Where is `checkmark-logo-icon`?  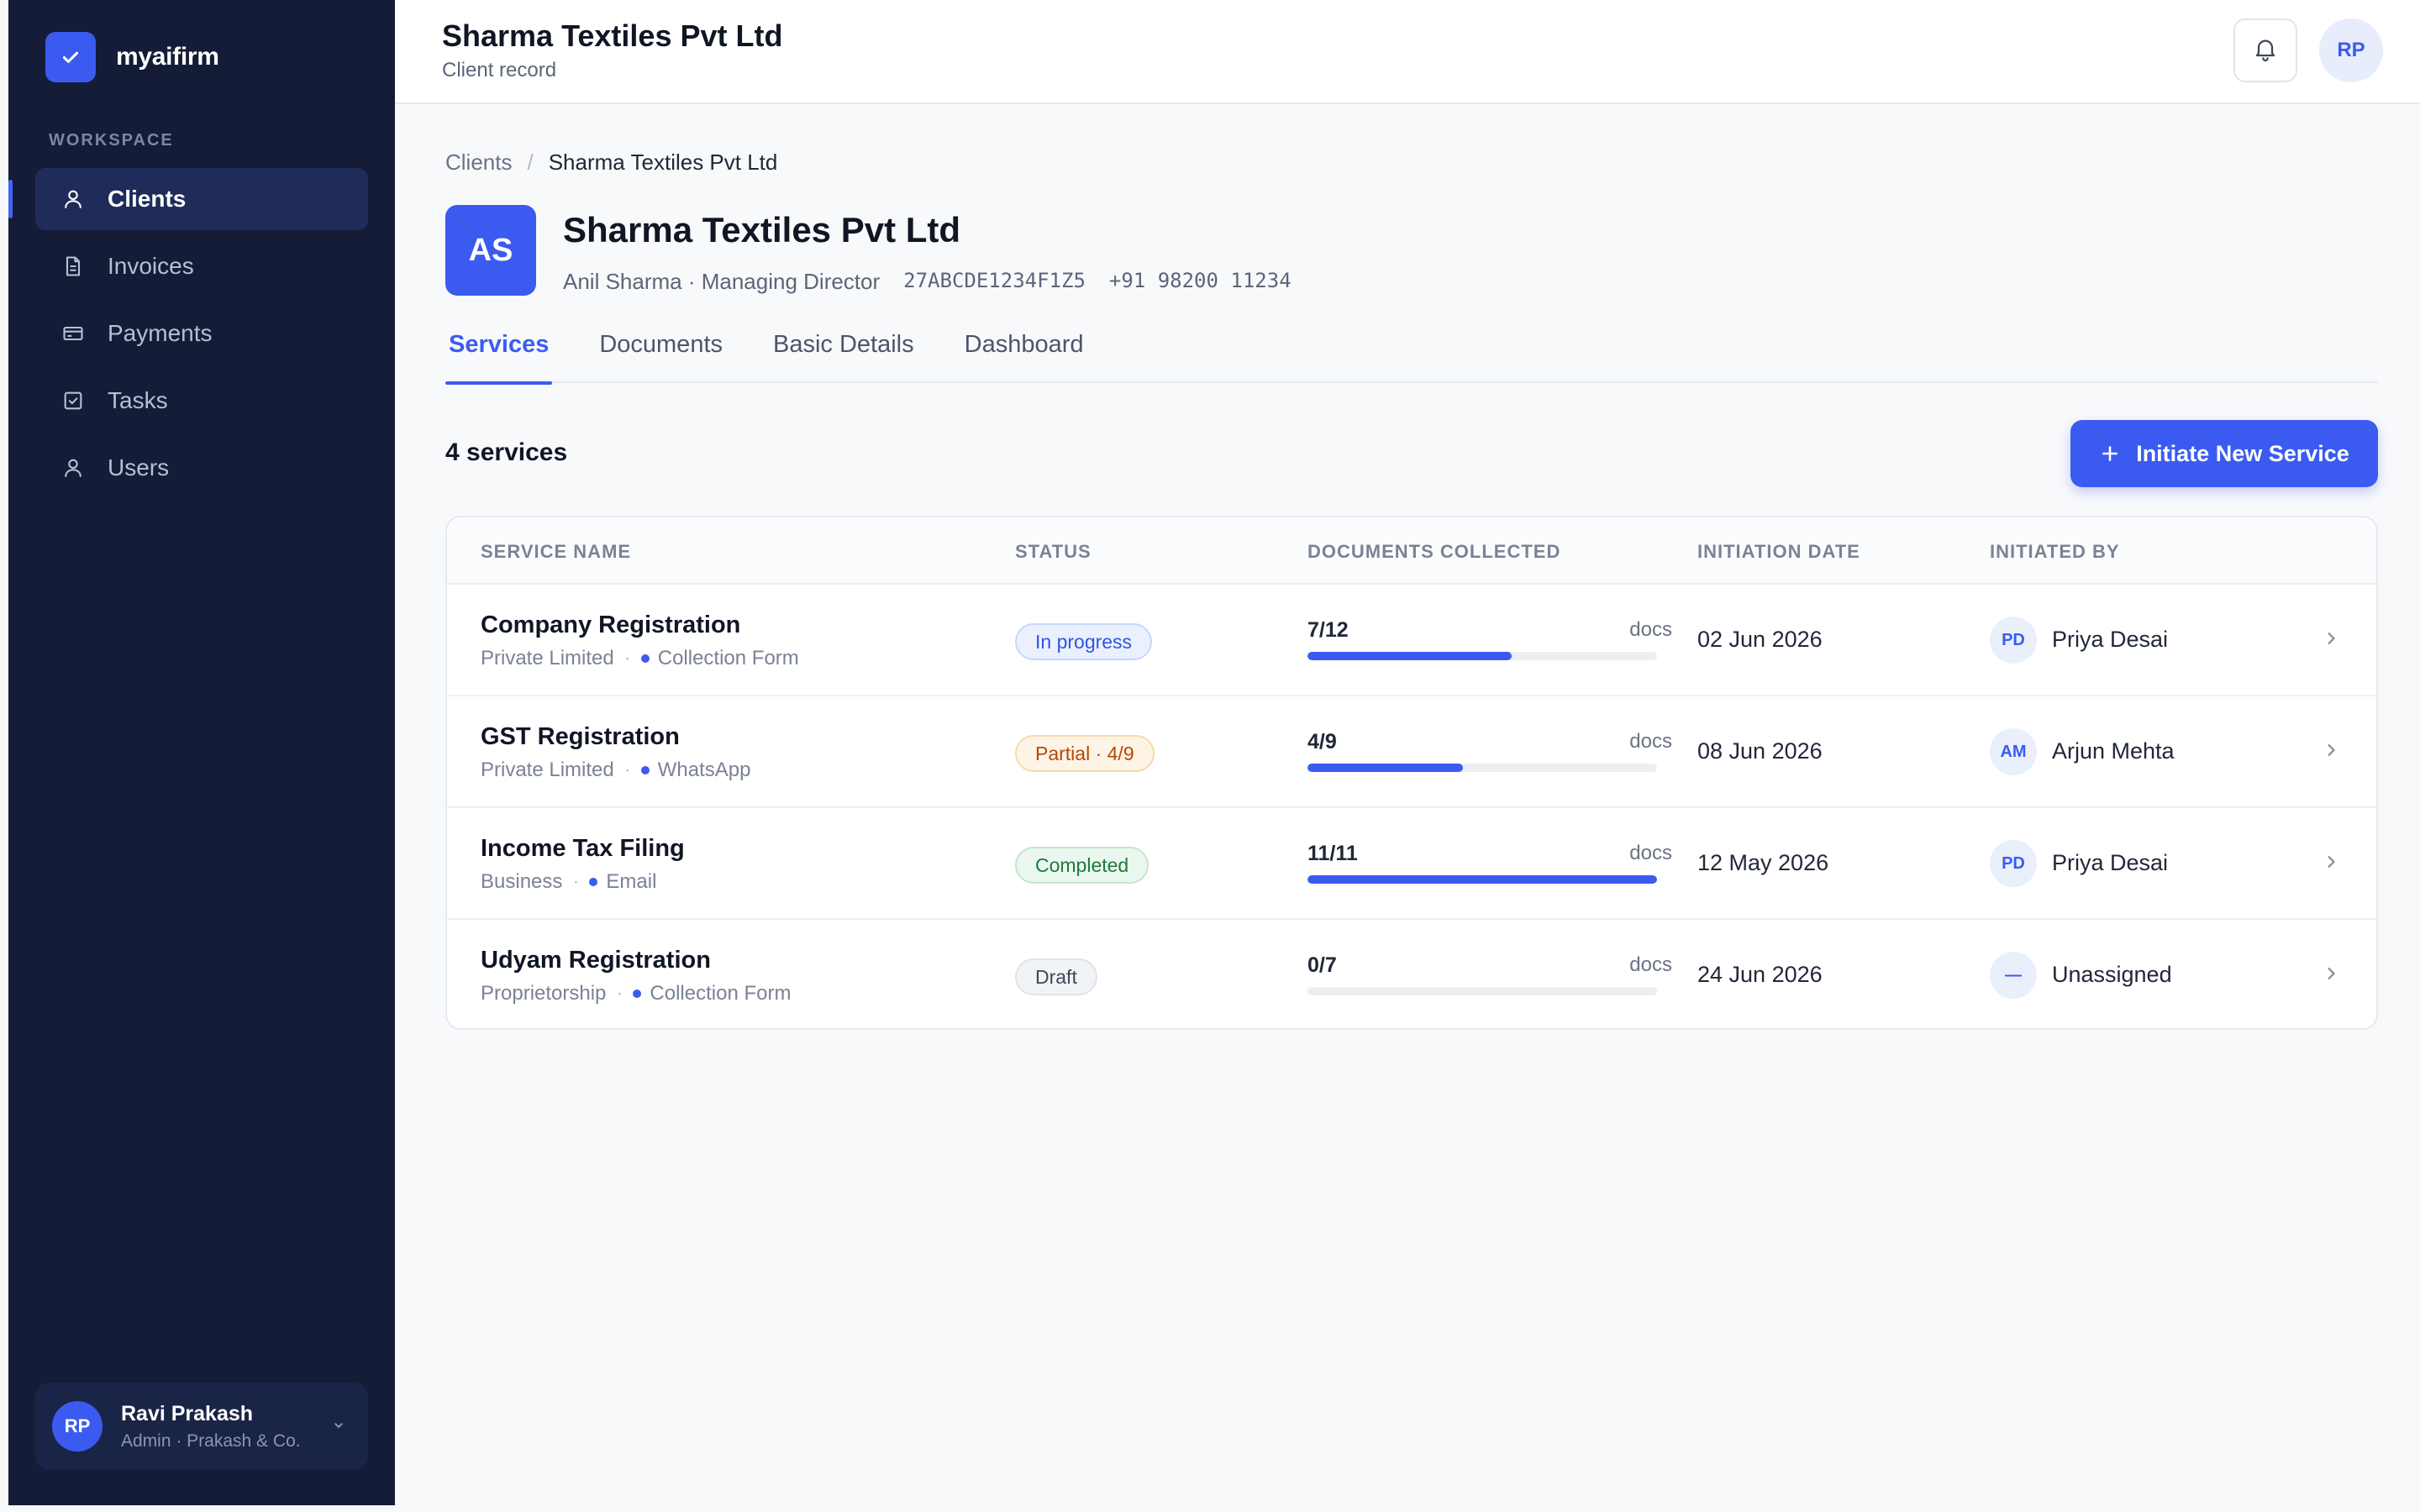
checkmark-logo-icon is located at coordinates (70, 57).